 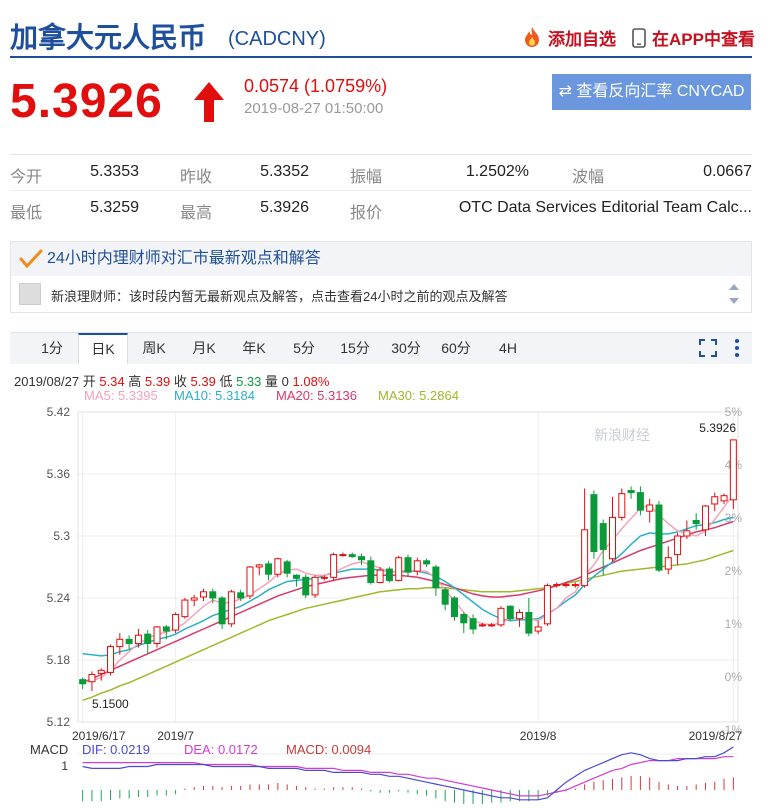 I want to click on add-watchlist-button: 添加自选, so click(x=569, y=37).